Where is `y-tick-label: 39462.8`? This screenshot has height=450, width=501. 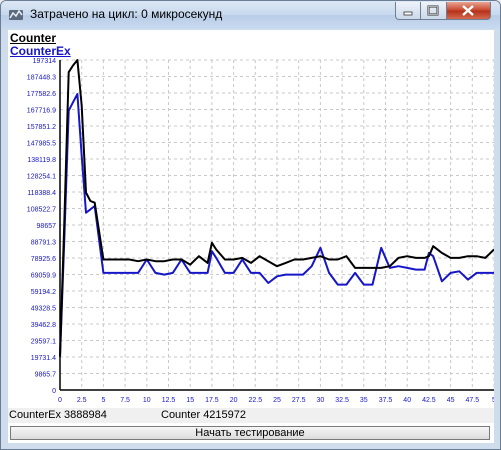
y-tick-label: 39462.8 is located at coordinates (43, 325).